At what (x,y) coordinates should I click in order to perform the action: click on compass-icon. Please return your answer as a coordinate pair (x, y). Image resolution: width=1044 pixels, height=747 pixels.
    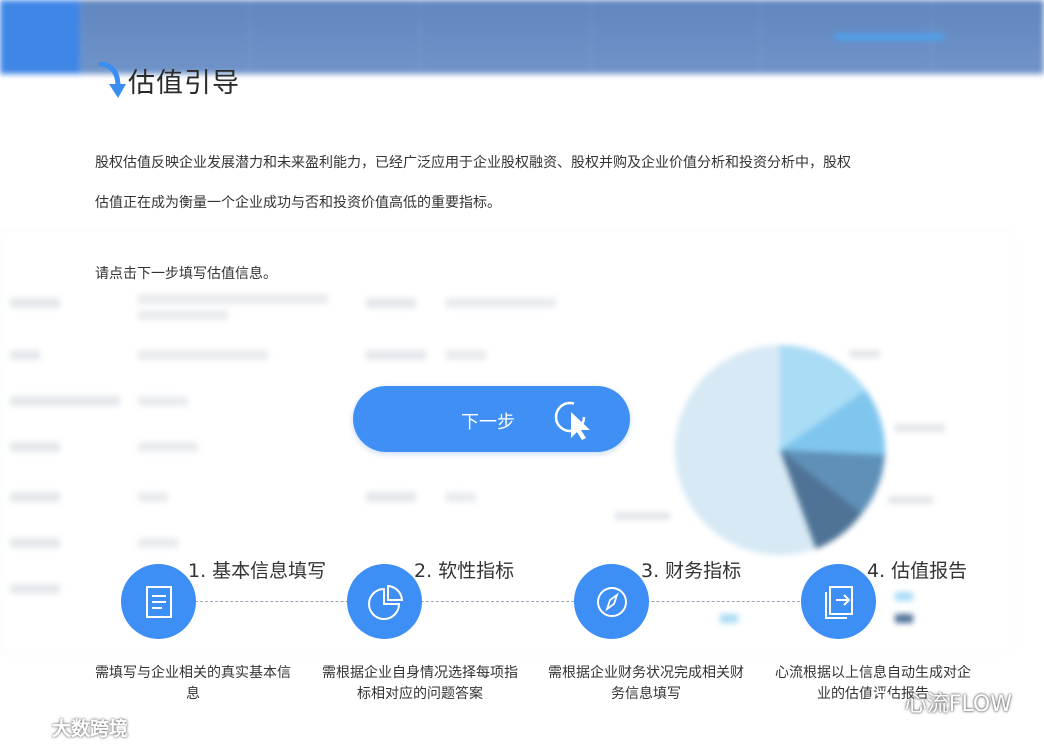
    Looking at the image, I should click on (611, 601).